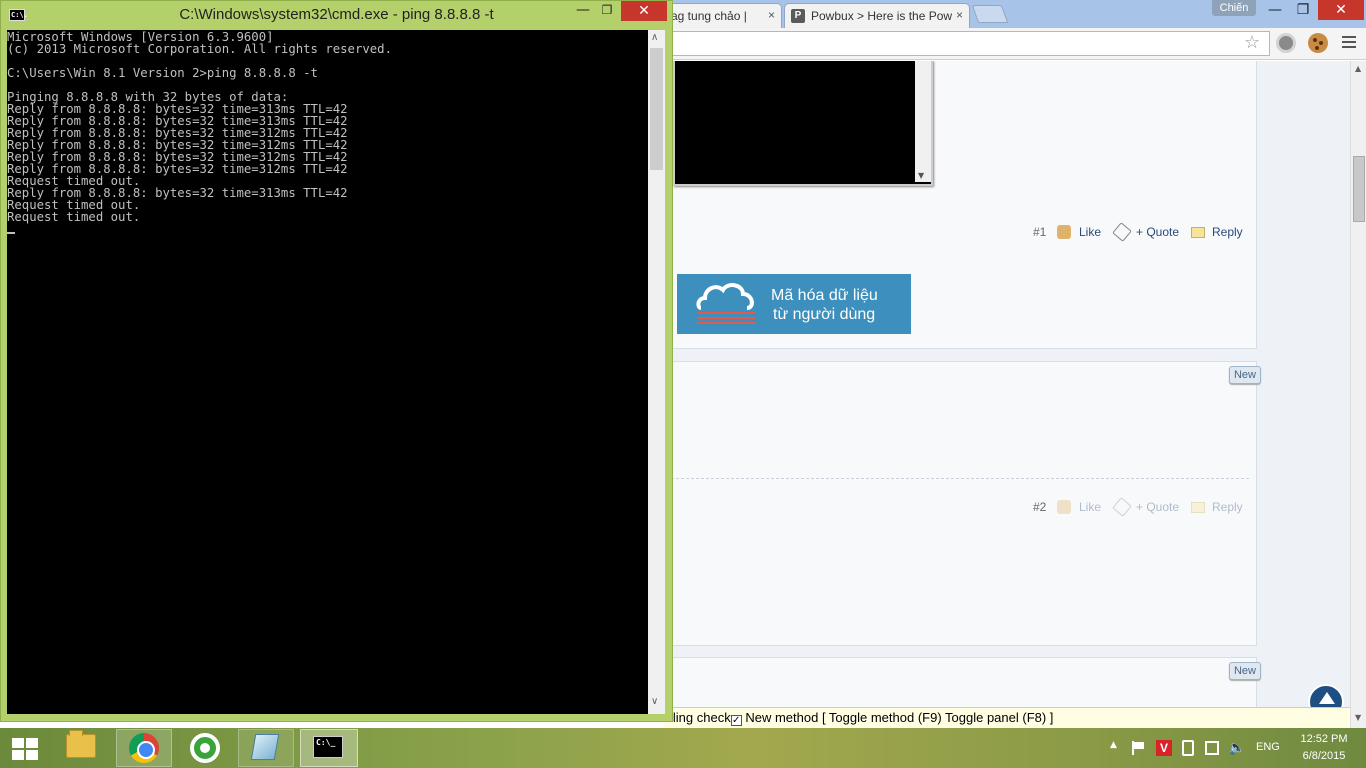 The image size is (1366, 768). What do you see at coordinates (1268, 747) in the screenshot?
I see `input-language: ENG` at bounding box center [1268, 747].